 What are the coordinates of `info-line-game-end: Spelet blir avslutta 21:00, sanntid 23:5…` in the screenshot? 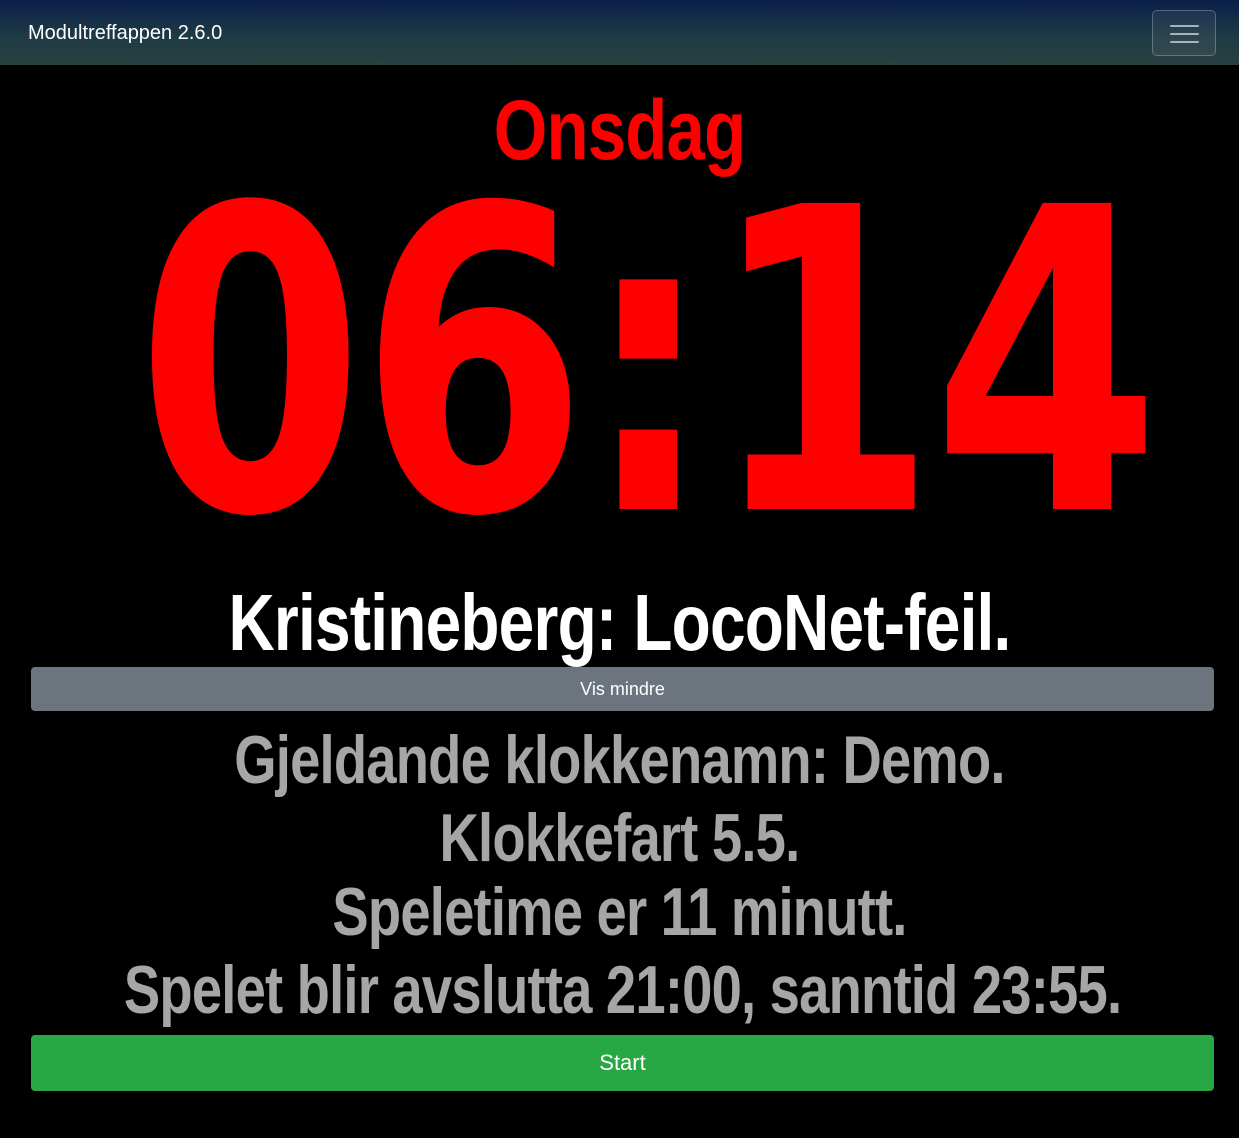 It's located at (622, 990).